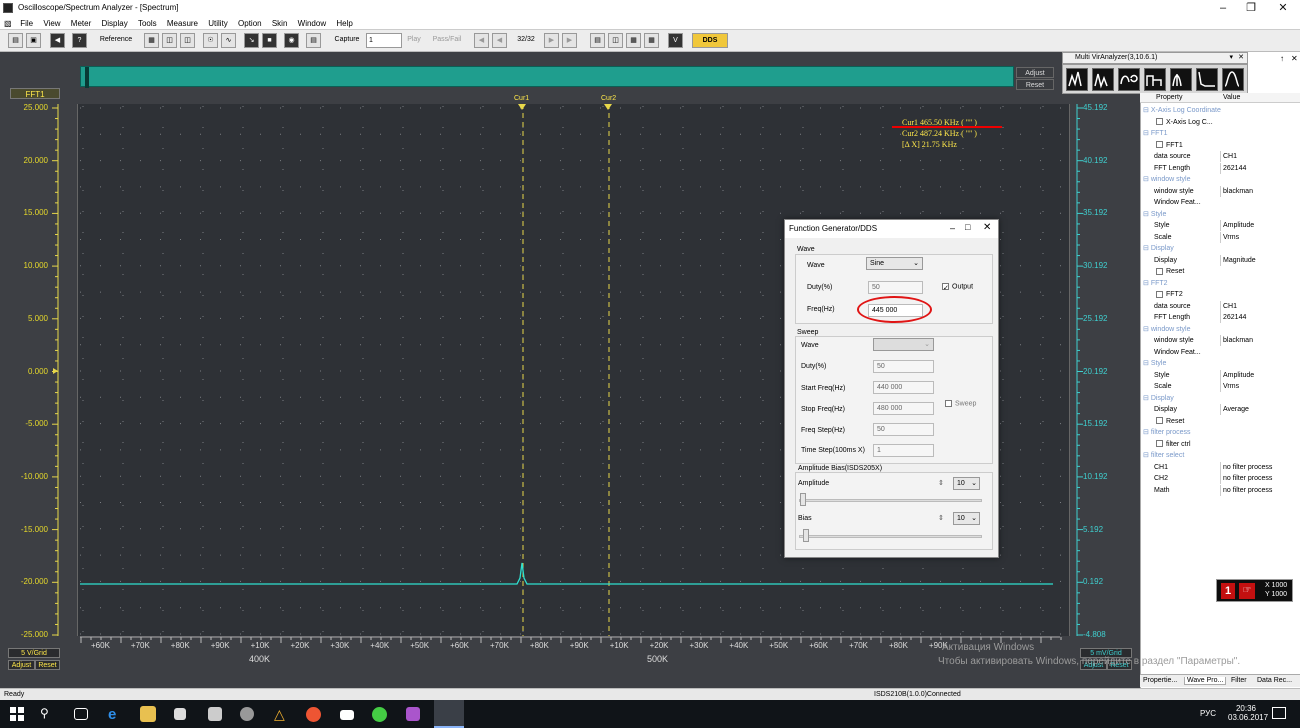 The height and width of the screenshot is (728, 1300). I want to click on property-row: FFT1, so click(1220, 145).